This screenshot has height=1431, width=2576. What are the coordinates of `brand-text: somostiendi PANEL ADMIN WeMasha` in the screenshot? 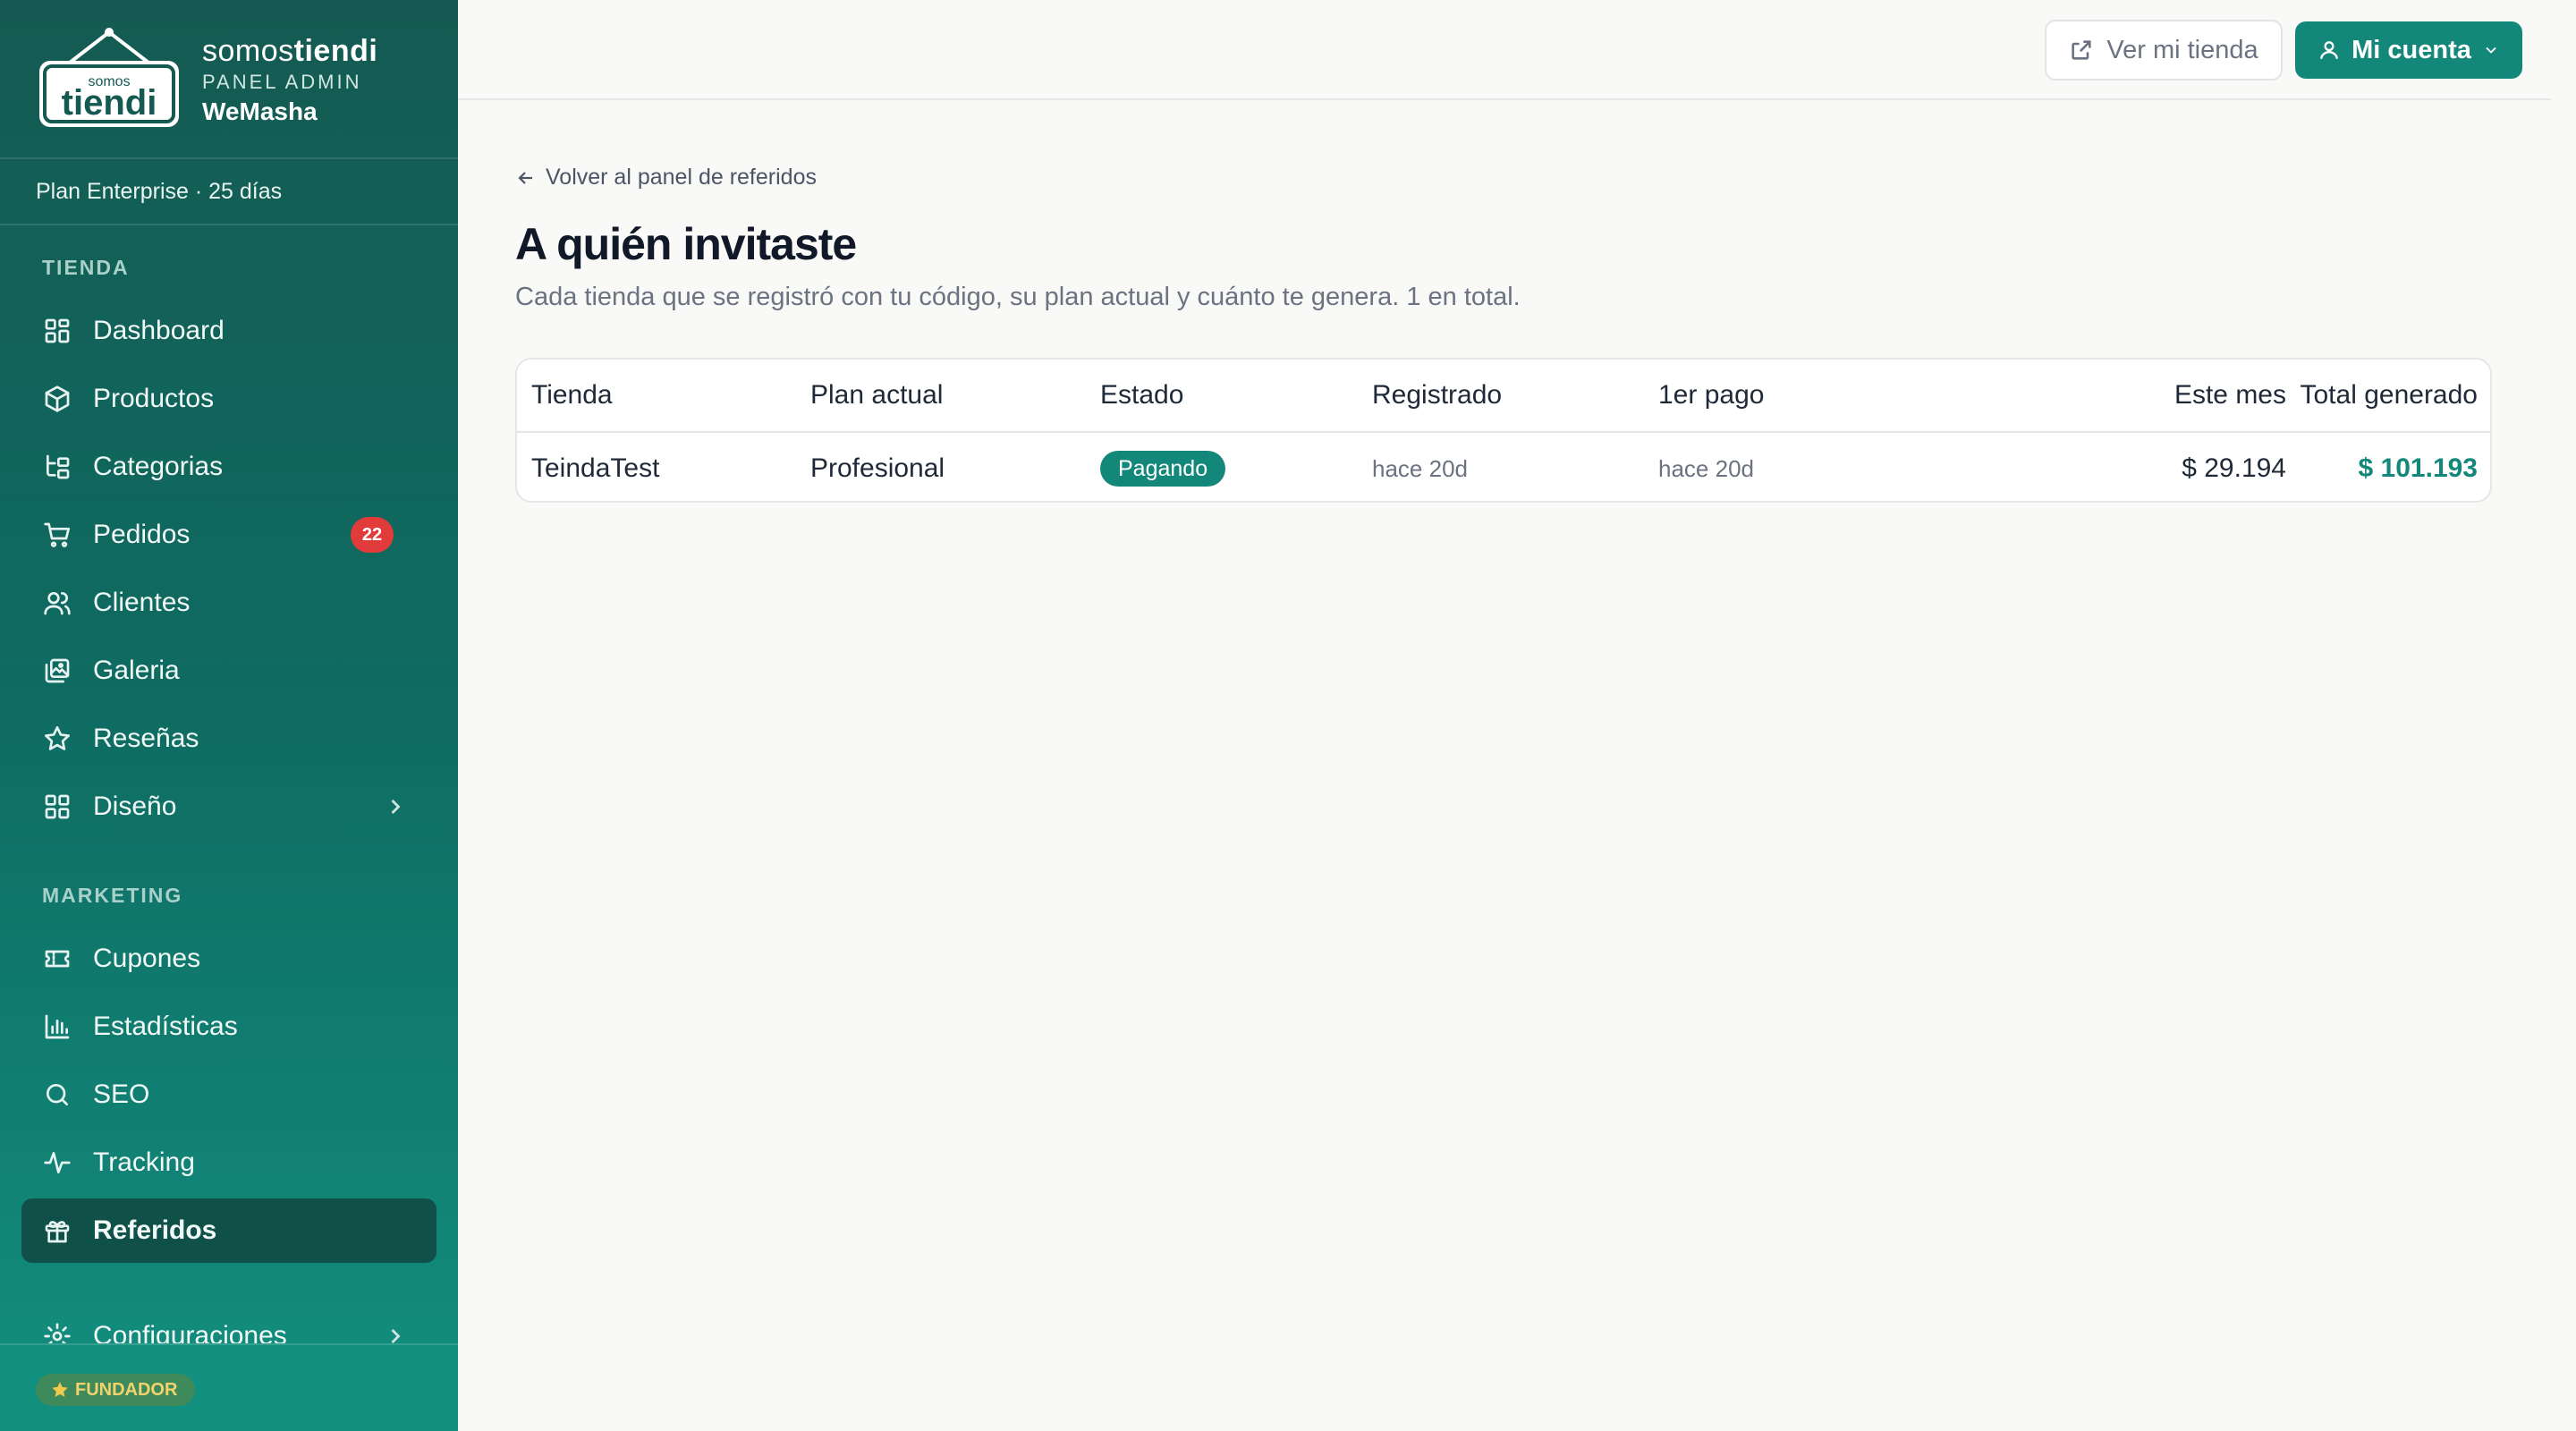 It's located at (289, 80).